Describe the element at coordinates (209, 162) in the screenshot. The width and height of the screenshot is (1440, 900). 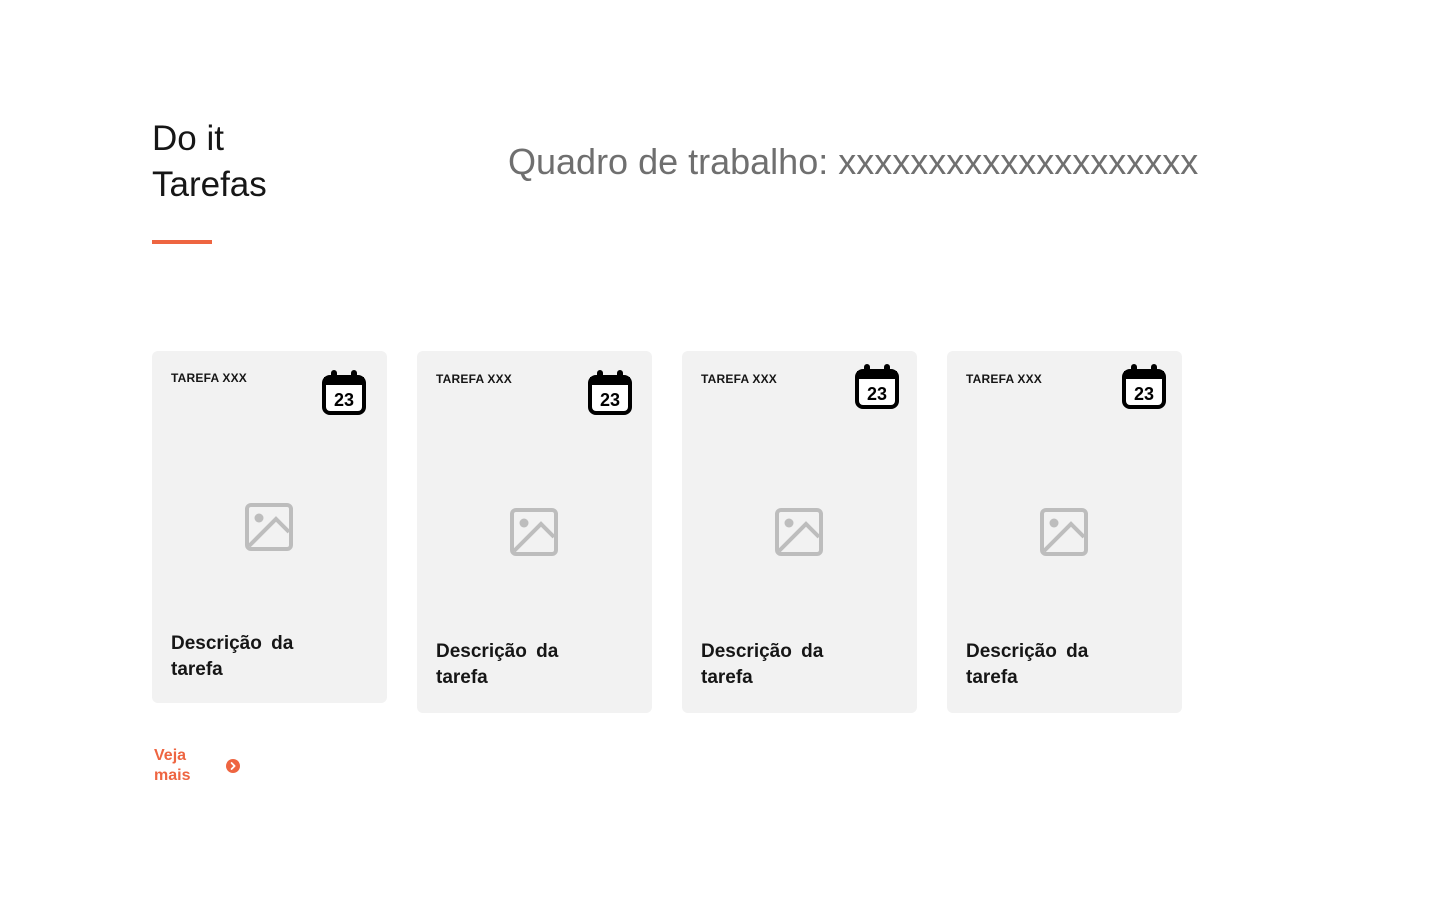
I see `brand-title: Do it Tarefas` at that location.